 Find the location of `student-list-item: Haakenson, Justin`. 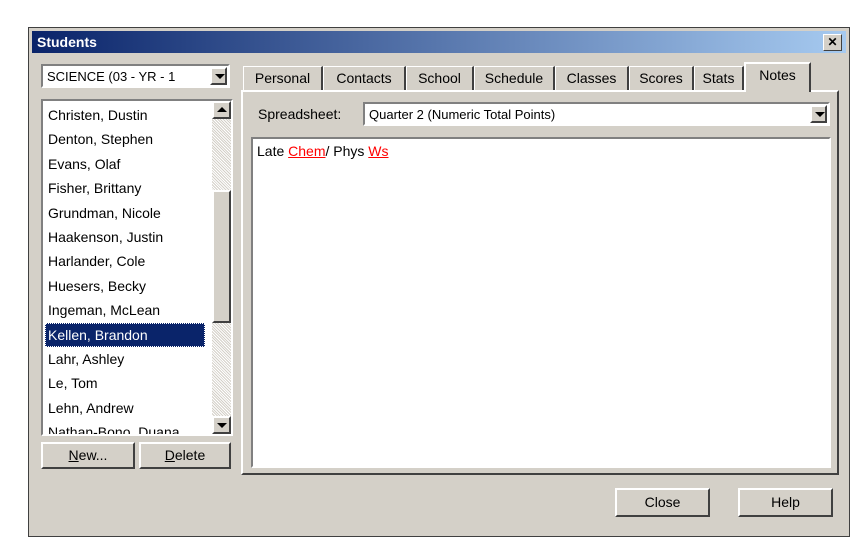

student-list-item: Haakenson, Justin is located at coordinates (125, 237).